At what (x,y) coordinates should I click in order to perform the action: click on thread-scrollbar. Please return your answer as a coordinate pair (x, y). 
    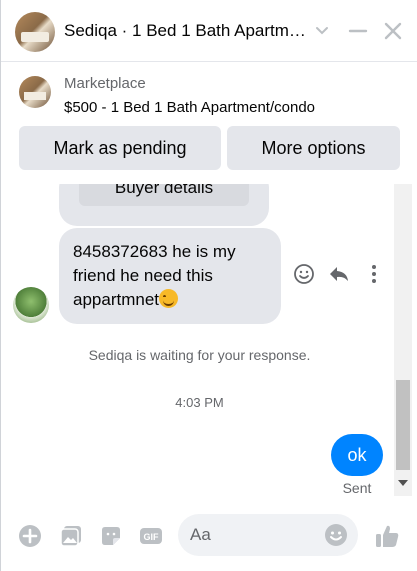
    Looking at the image, I should click on (403, 340).